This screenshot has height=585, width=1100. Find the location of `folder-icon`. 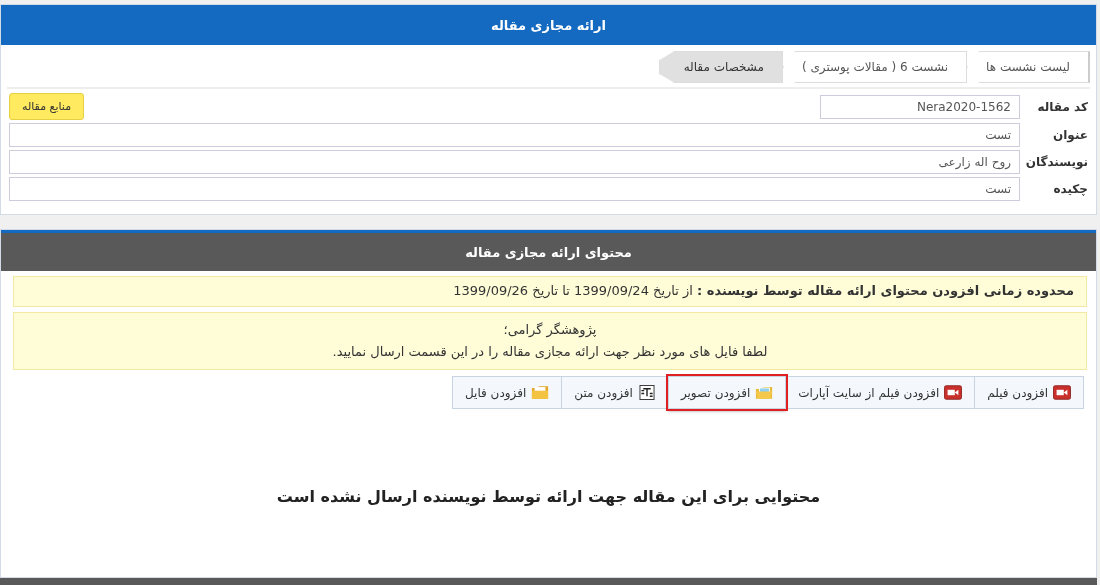

folder-icon is located at coordinates (540, 392).